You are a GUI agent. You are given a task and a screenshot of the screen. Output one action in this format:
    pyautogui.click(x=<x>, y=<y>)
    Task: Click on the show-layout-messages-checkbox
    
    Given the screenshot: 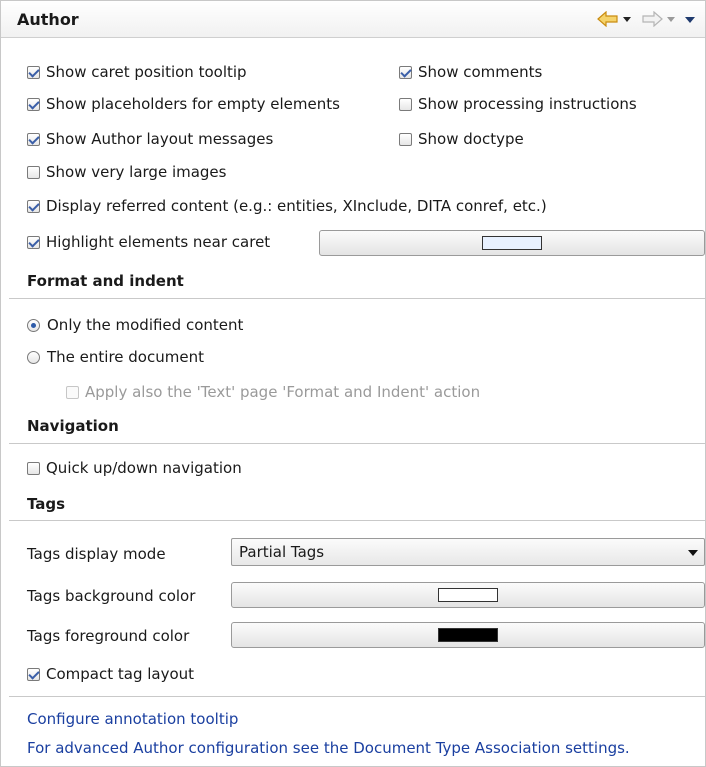 What is the action you would take?
    pyautogui.click(x=33, y=139)
    